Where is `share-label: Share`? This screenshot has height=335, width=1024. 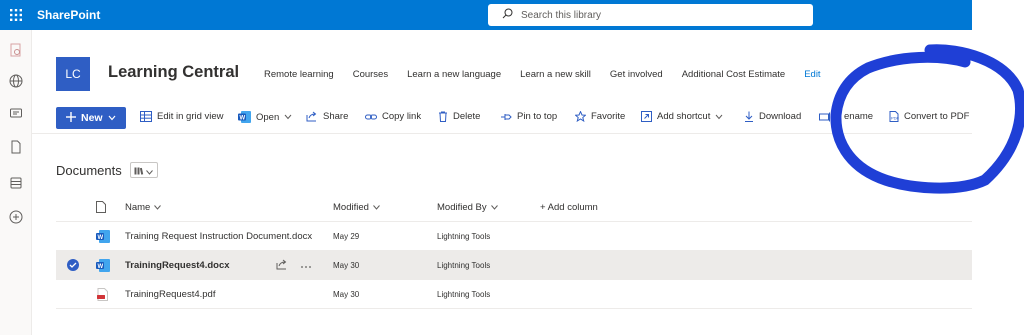
share-label: Share is located at coordinates (336, 116).